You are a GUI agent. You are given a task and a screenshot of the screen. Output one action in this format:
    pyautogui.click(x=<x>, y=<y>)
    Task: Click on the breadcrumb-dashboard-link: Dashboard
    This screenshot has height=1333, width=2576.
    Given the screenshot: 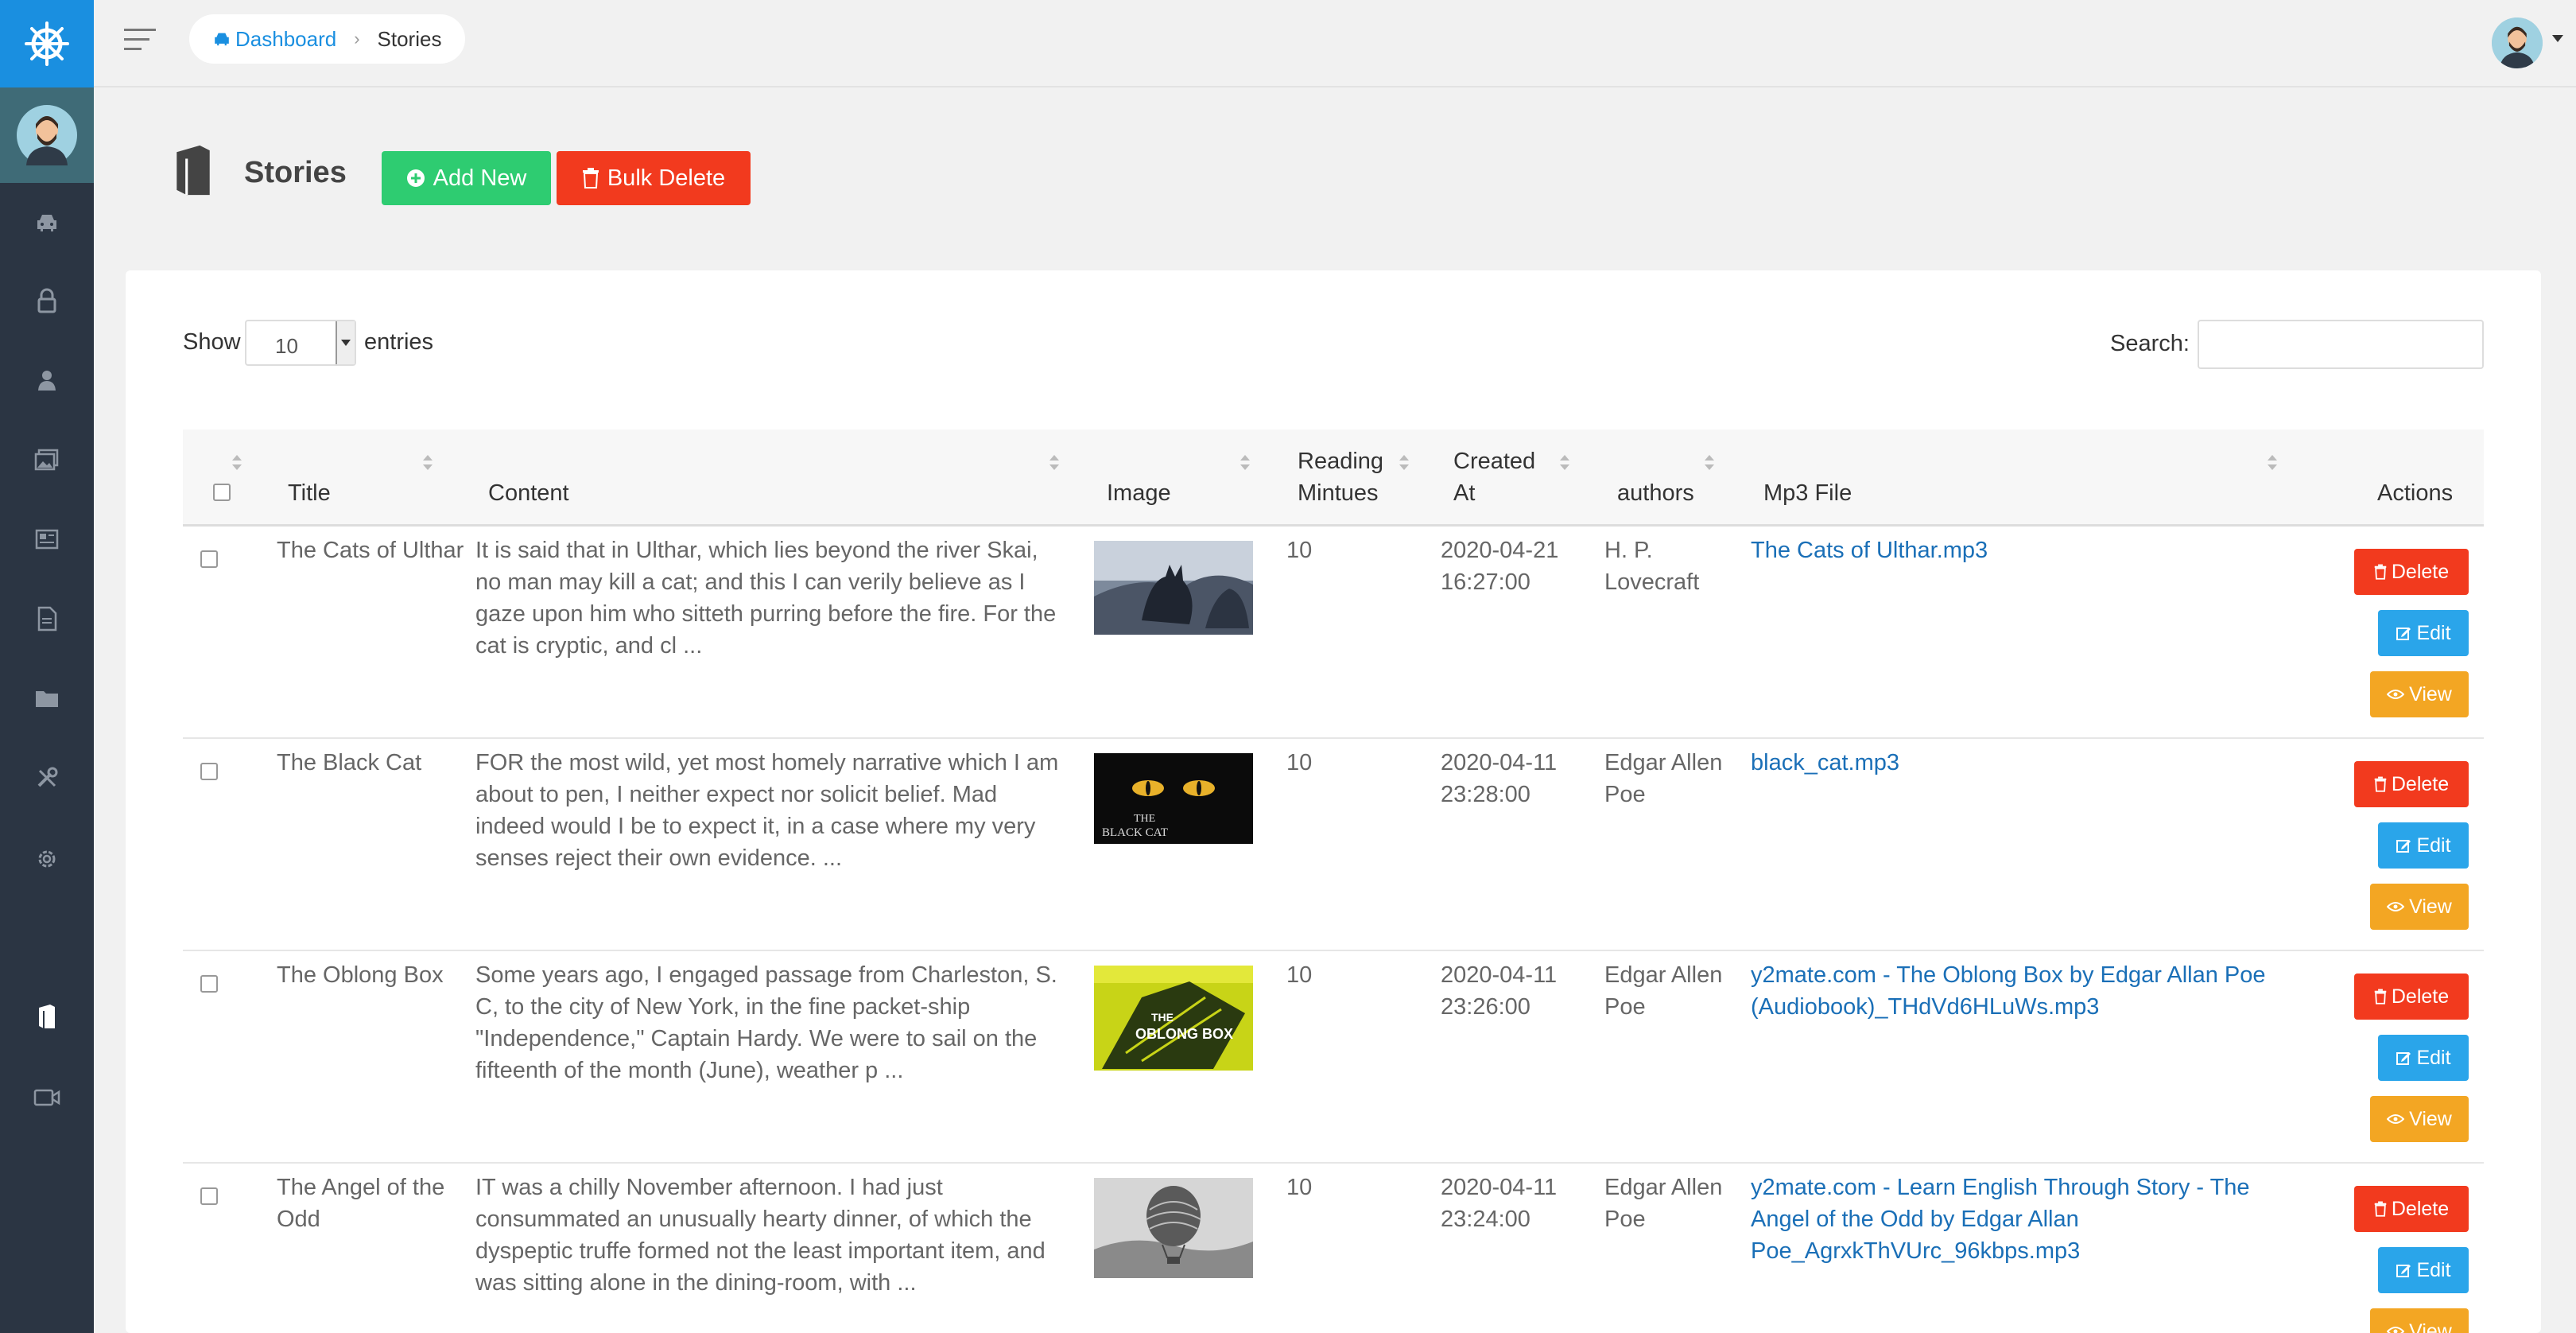 What is the action you would take?
    pyautogui.click(x=285, y=40)
    